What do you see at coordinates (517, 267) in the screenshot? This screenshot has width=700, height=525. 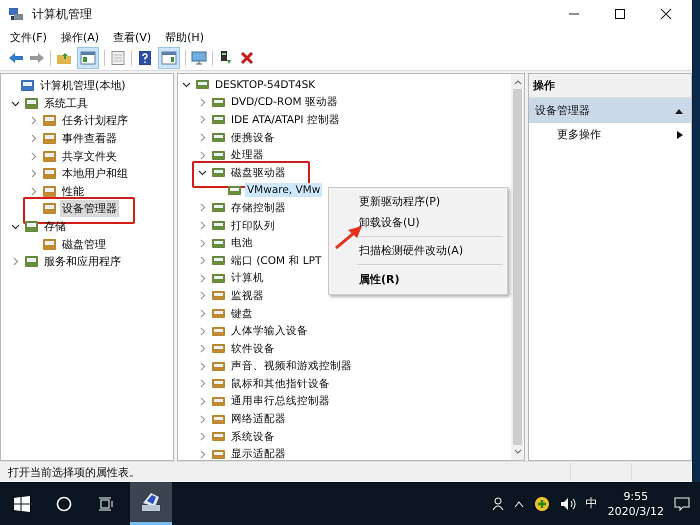 I see `scrollbar-thumb` at bounding box center [517, 267].